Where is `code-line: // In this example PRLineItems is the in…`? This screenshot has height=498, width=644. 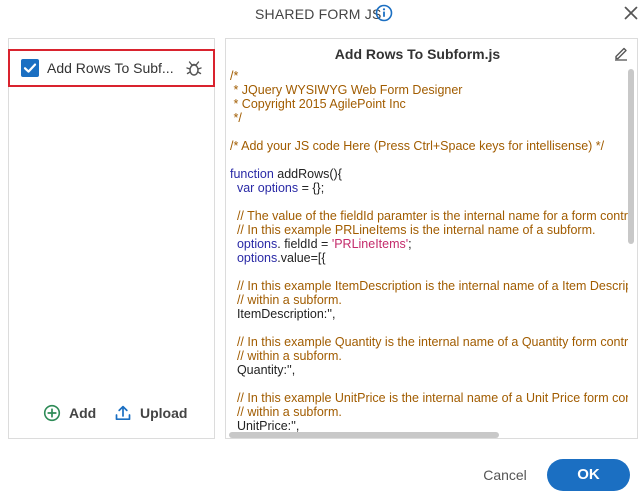 code-line: // In this example PRLineItems is the in… is located at coordinates (429, 230).